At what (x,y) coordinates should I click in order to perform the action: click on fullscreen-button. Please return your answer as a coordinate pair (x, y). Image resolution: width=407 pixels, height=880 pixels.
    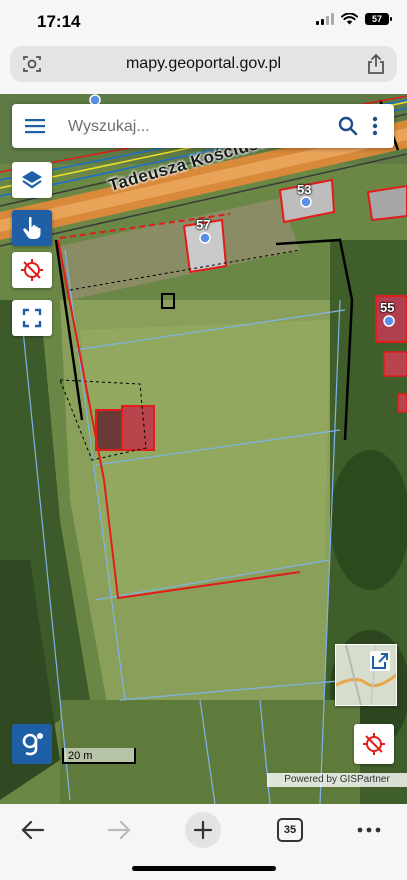
    Looking at the image, I should click on (32, 318).